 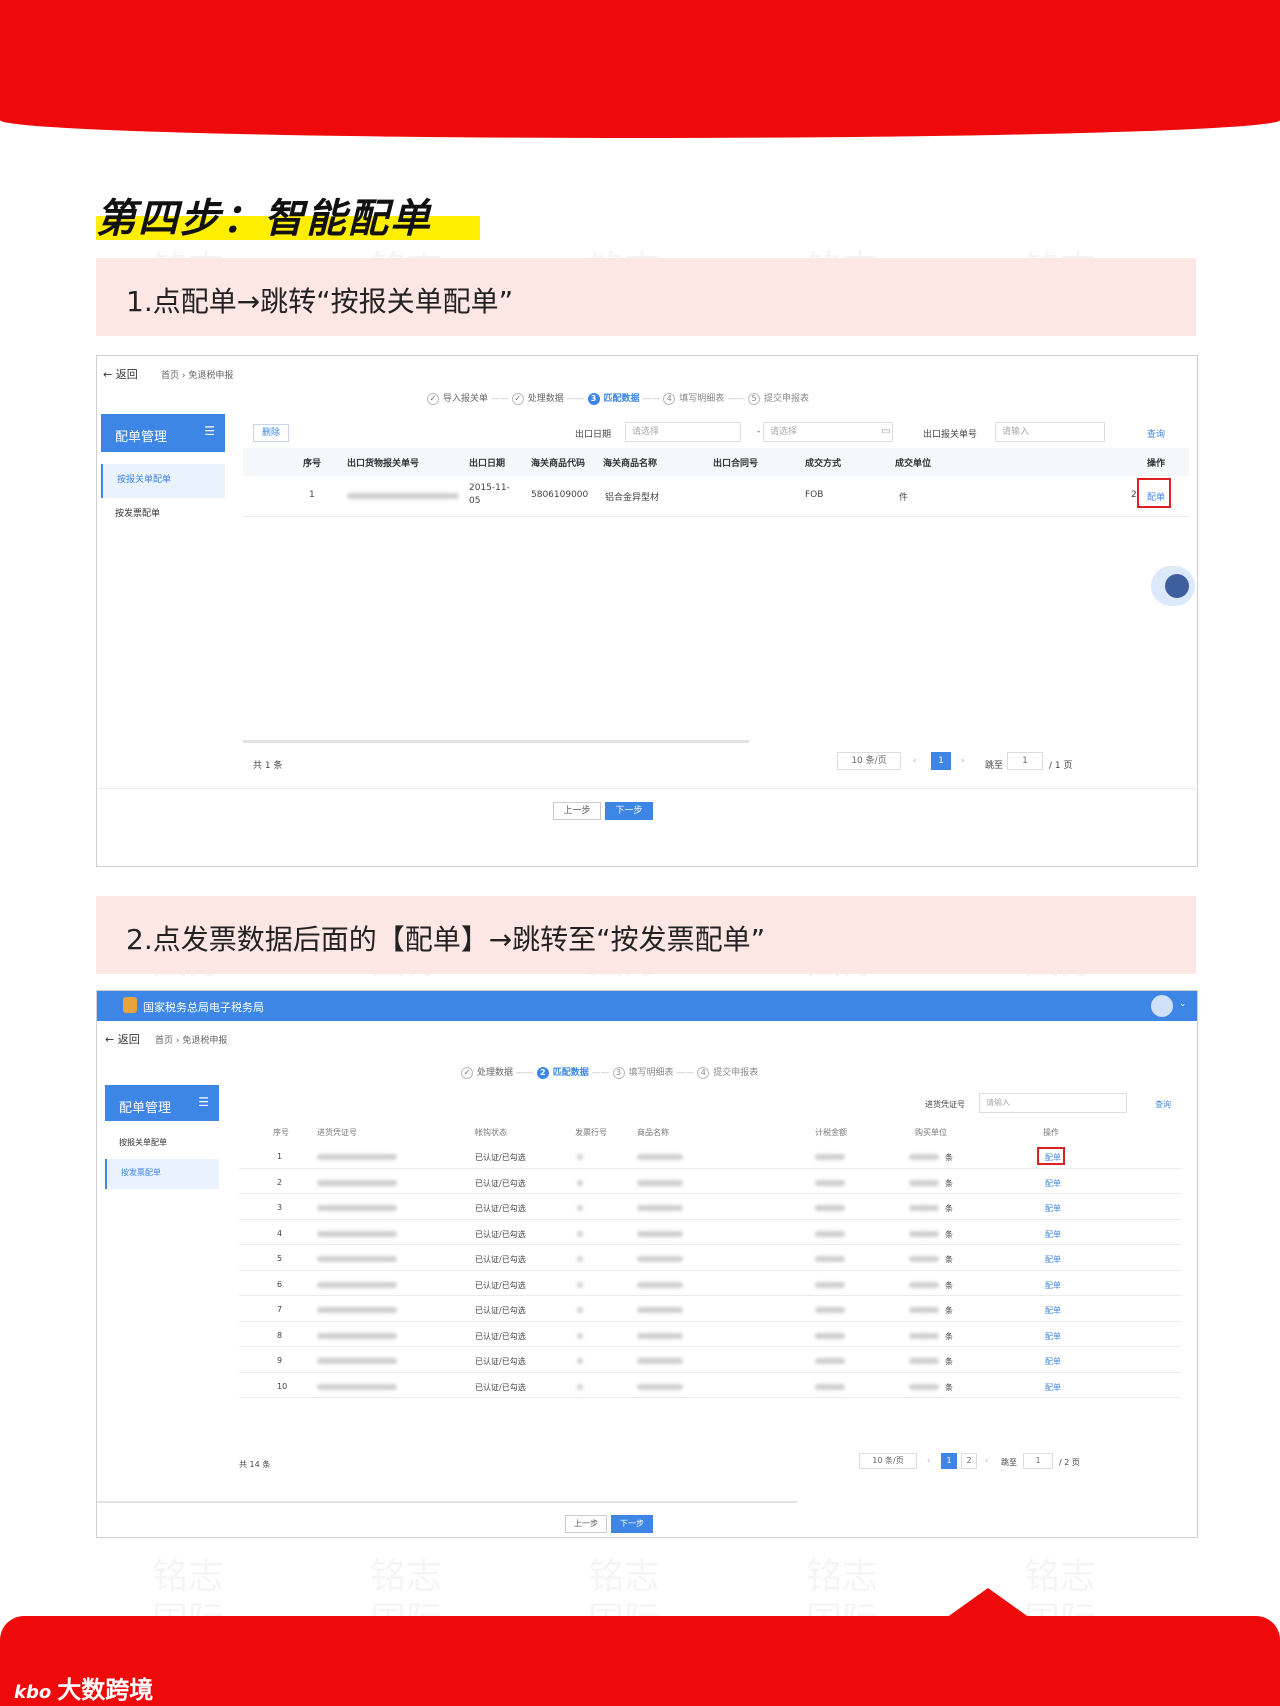 What do you see at coordinates (457, 398) in the screenshot?
I see `step-1: ✓ 导入报关单` at bounding box center [457, 398].